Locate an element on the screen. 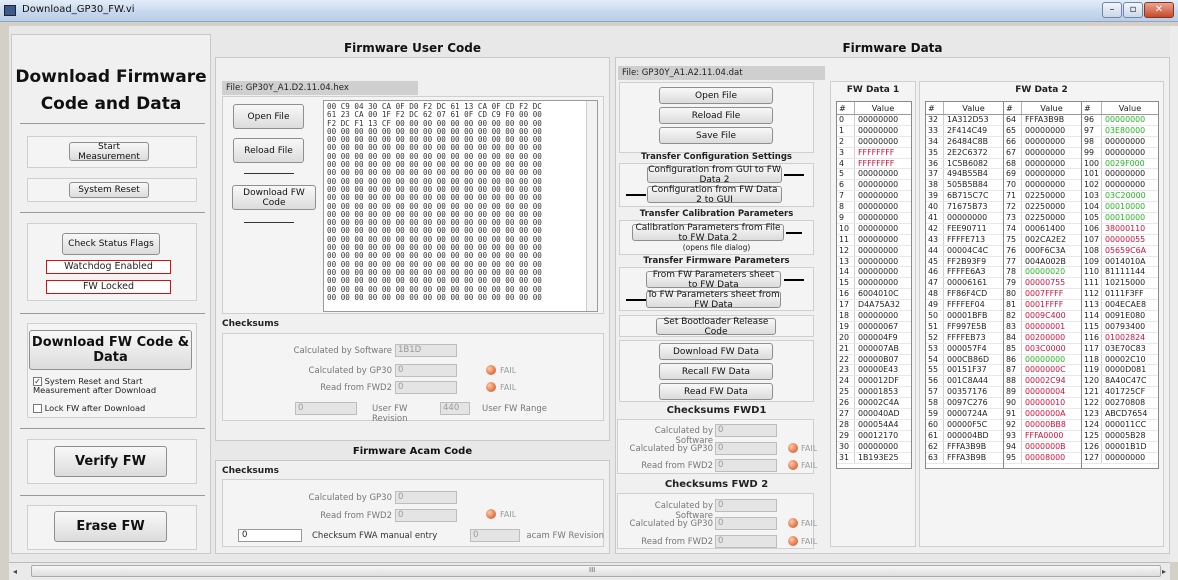 The image size is (1178, 580). row-value: 000004F9 is located at coordinates (876, 338).